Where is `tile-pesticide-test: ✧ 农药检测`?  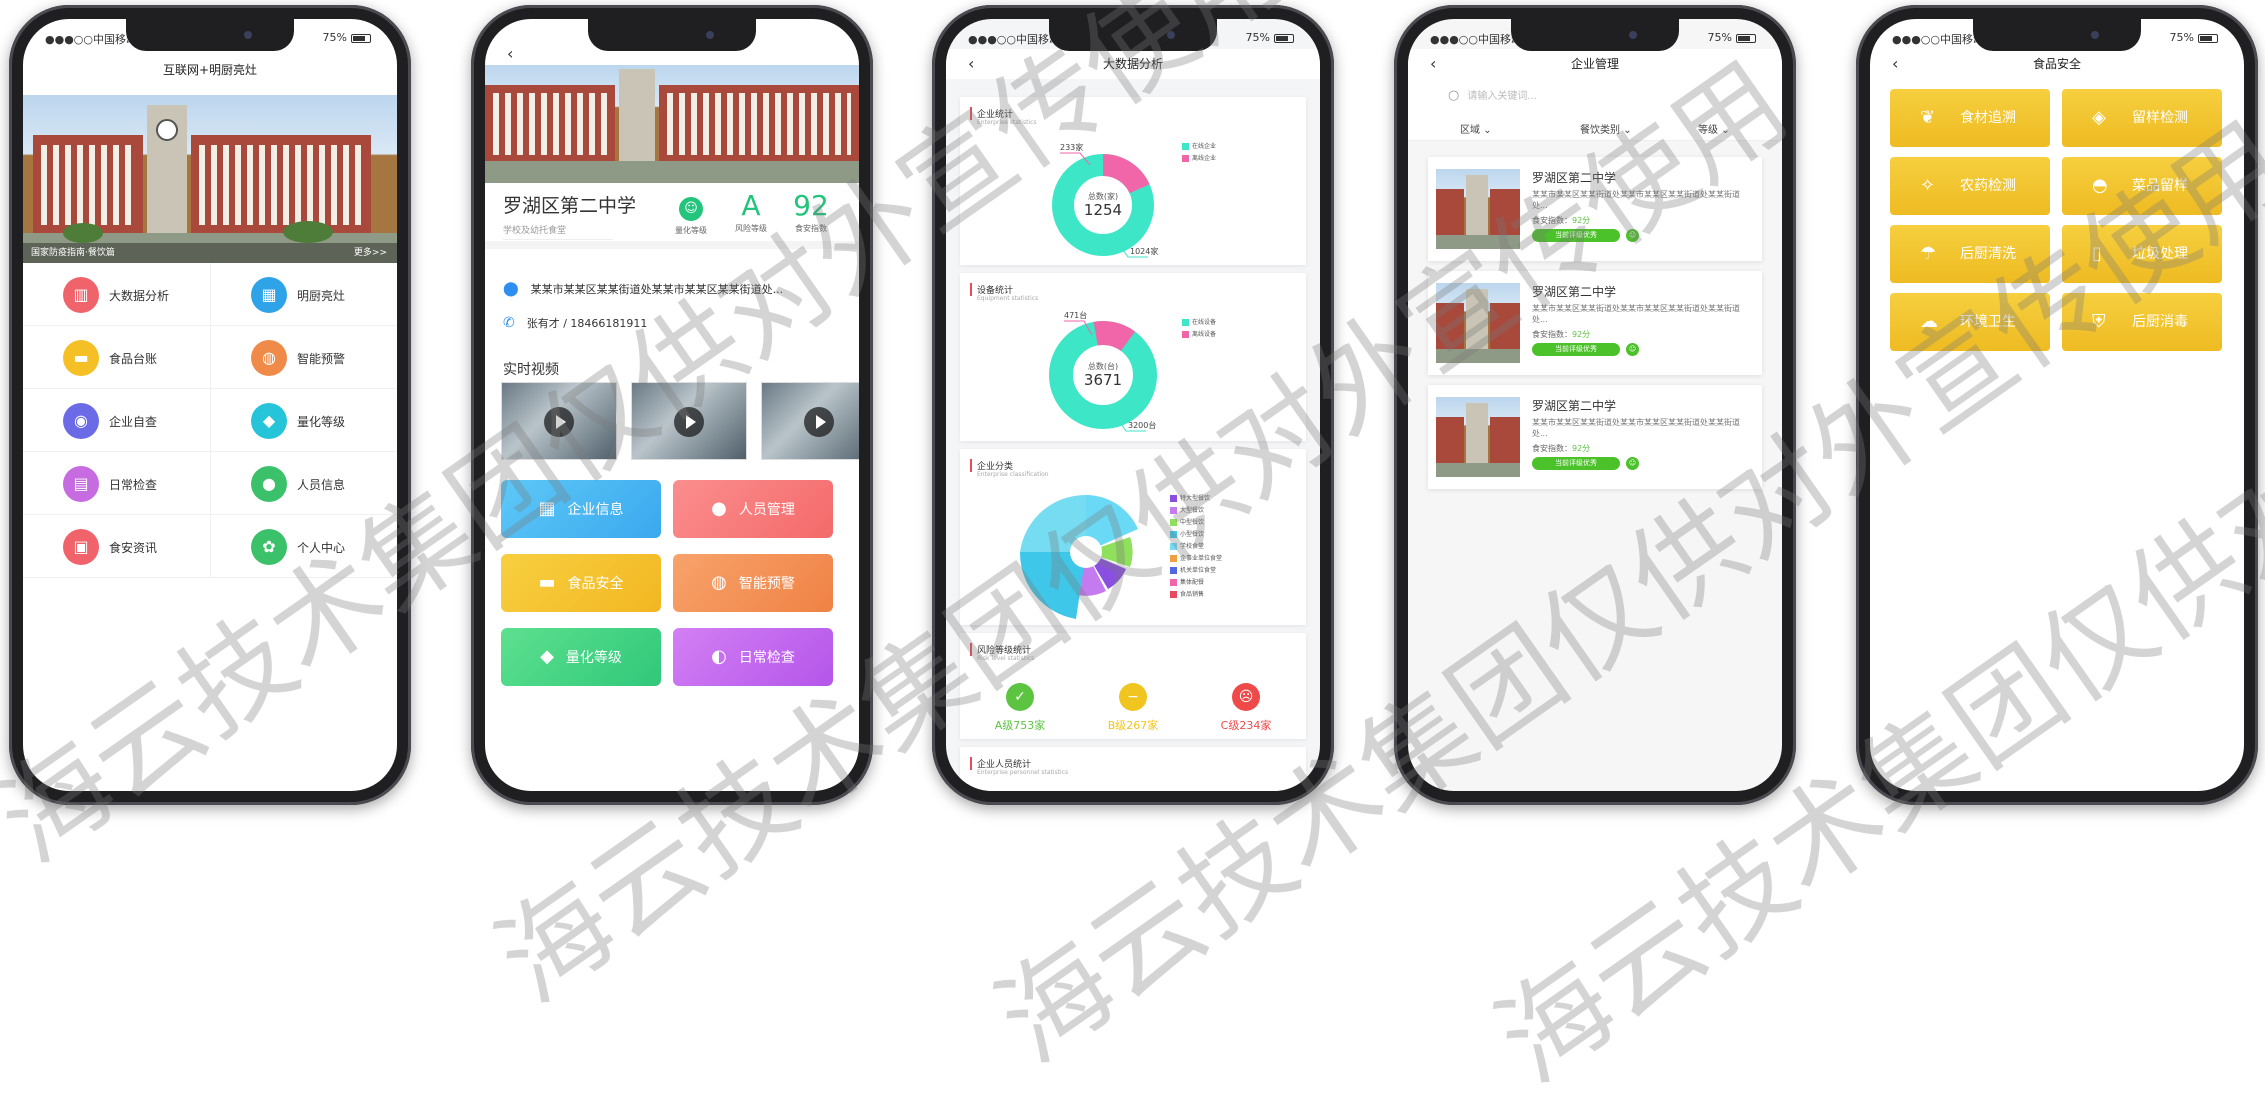 tile-pesticide-test: ✧ 农药检测 is located at coordinates (1970, 186).